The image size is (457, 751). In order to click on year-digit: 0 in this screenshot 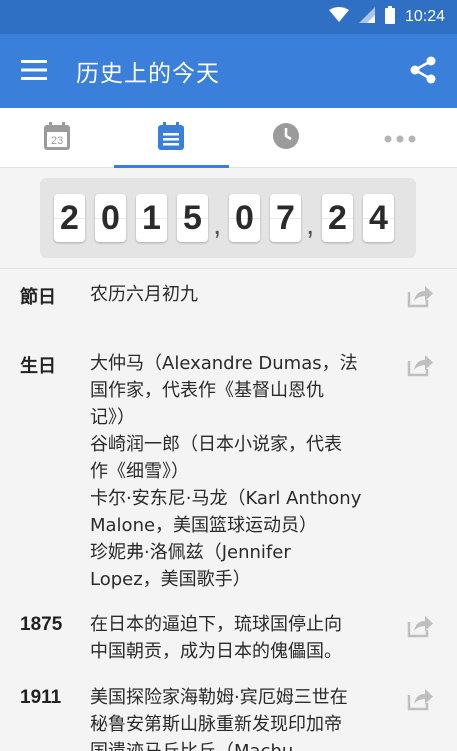, I will do `click(110, 218)`.